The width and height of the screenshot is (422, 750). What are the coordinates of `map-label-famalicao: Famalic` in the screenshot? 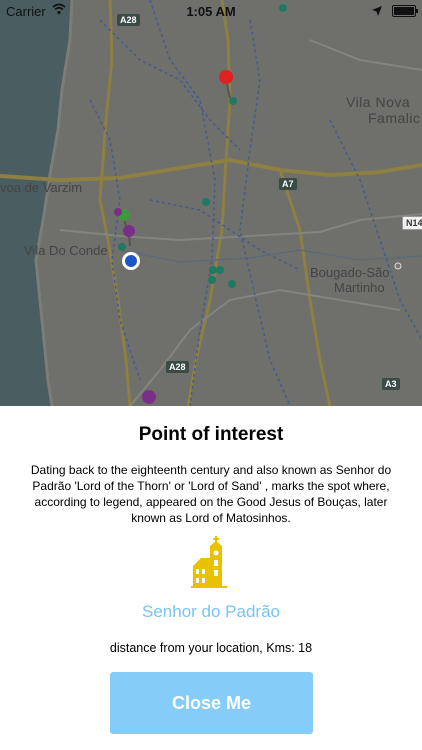 It's located at (394, 118).